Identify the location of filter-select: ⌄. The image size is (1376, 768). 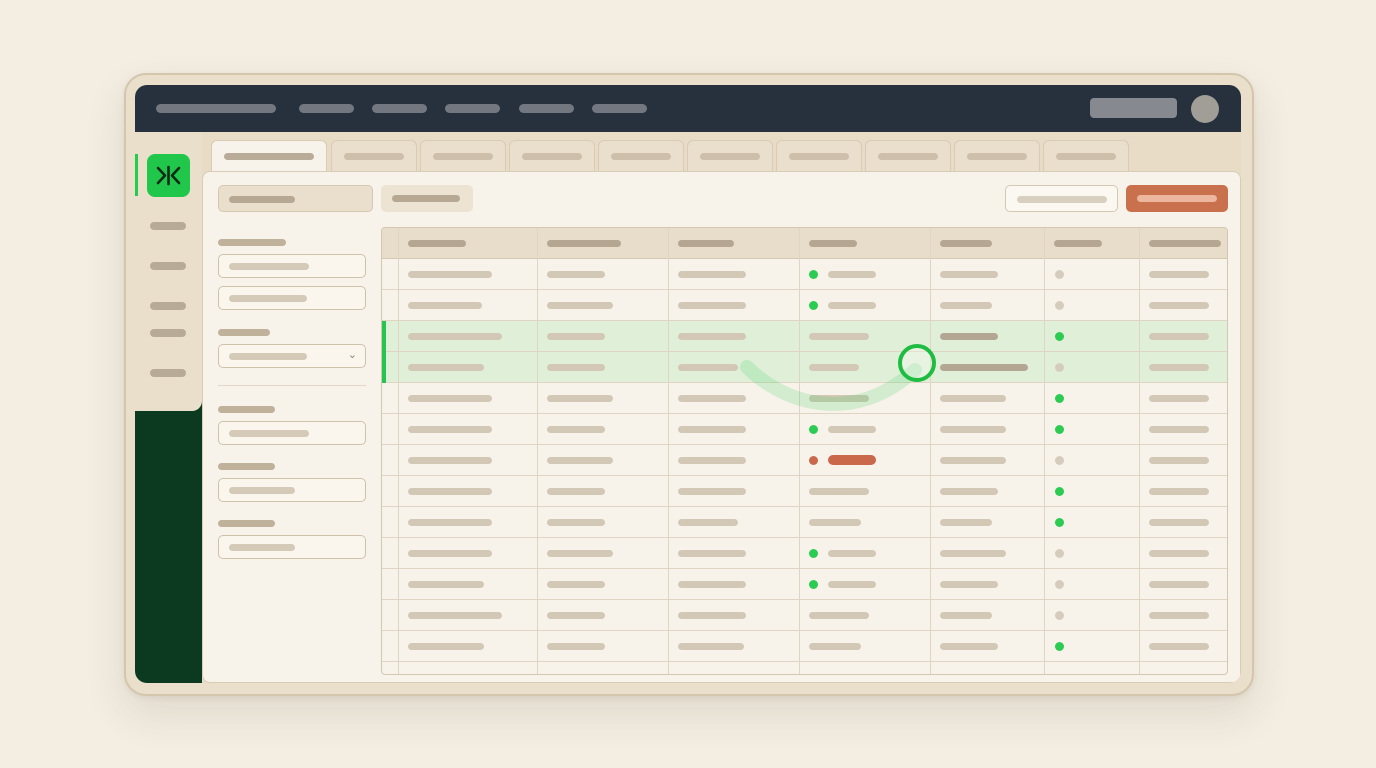
(292, 356).